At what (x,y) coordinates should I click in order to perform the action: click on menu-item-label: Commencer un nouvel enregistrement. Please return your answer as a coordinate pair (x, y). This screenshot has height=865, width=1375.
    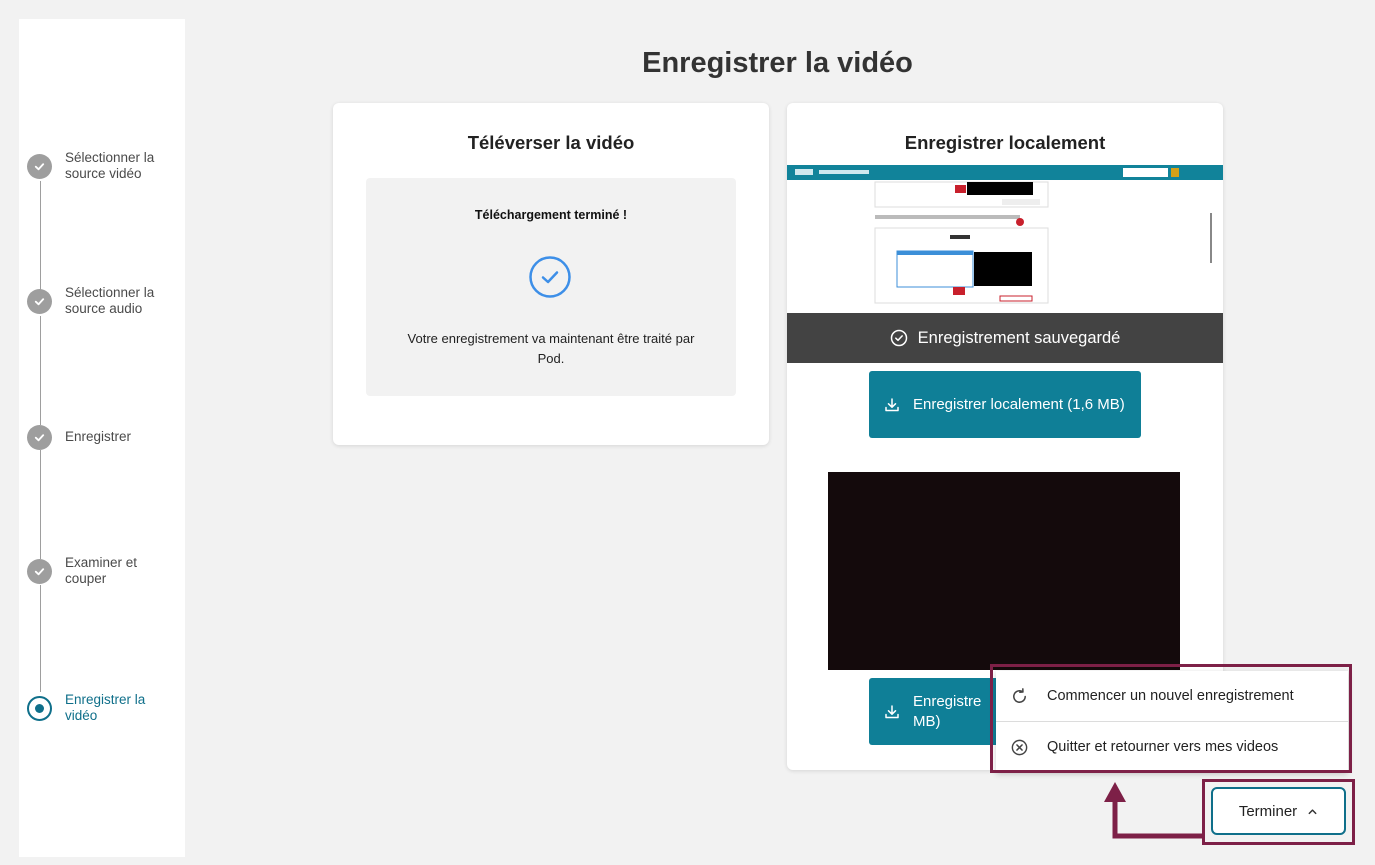
    Looking at the image, I should click on (1170, 696).